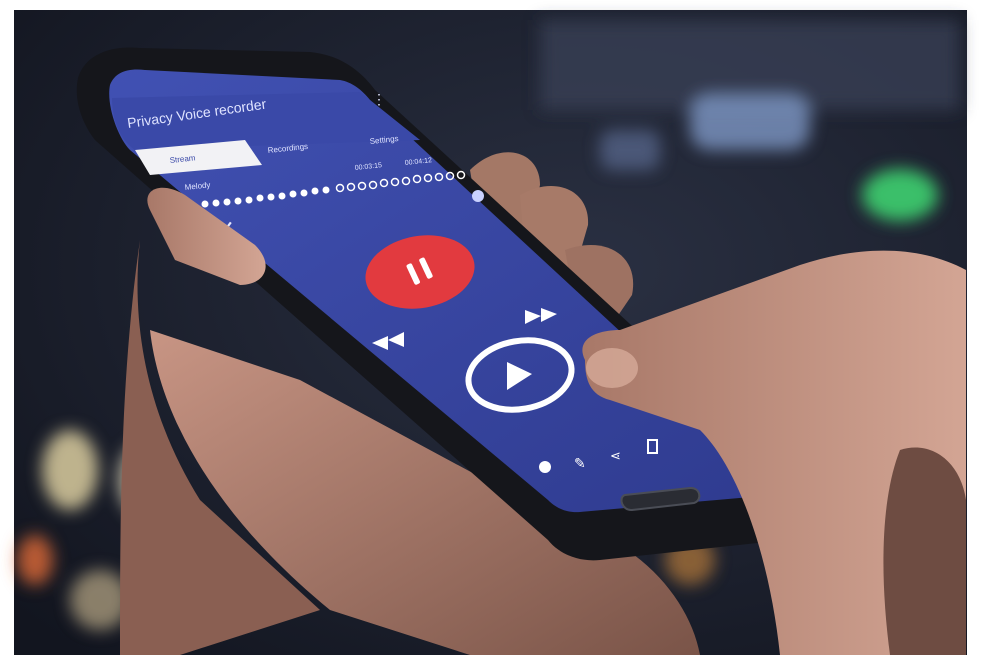 The image size is (981, 655). I want to click on progress-thumb, so click(478, 196).